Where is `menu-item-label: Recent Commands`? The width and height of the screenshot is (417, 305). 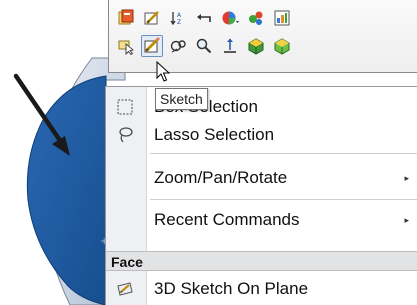 menu-item-label: Recent Commands is located at coordinates (227, 219).